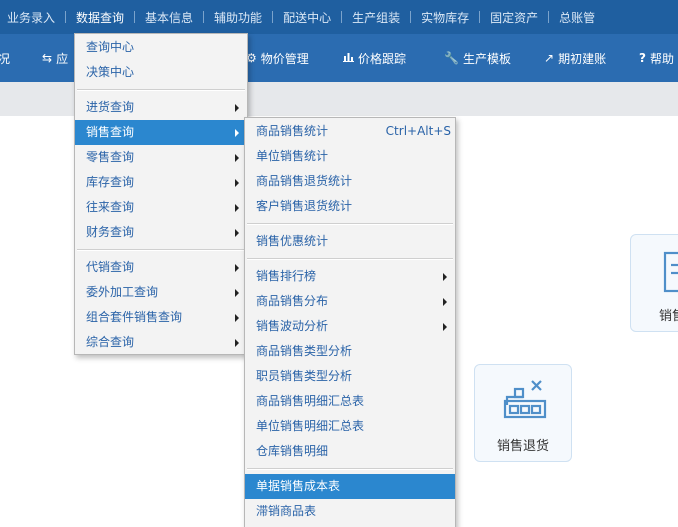  What do you see at coordinates (350, 511) in the screenshot?
I see `menu-item-slow-moving-products: 滞销商品表` at bounding box center [350, 511].